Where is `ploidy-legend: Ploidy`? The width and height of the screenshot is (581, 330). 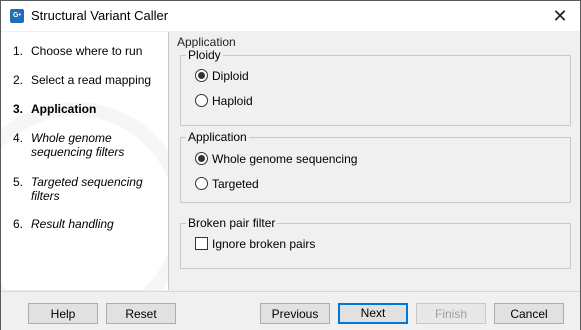 ploidy-legend: Ploidy is located at coordinates (204, 55).